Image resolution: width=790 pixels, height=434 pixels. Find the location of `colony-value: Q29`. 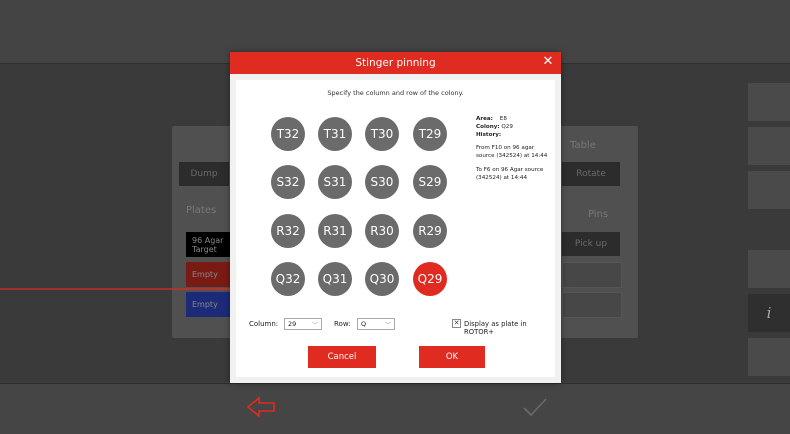

colony-value: Q29 is located at coordinates (507, 127).